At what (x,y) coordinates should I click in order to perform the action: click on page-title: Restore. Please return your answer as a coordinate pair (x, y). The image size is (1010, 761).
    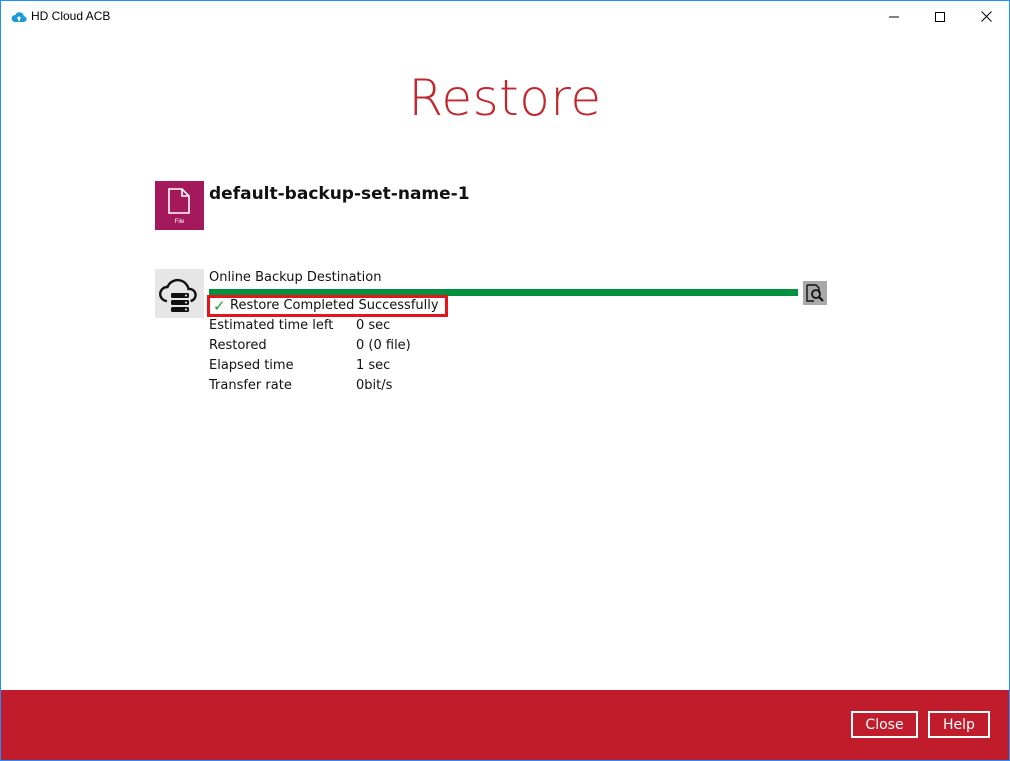
    Looking at the image, I should click on (505, 98).